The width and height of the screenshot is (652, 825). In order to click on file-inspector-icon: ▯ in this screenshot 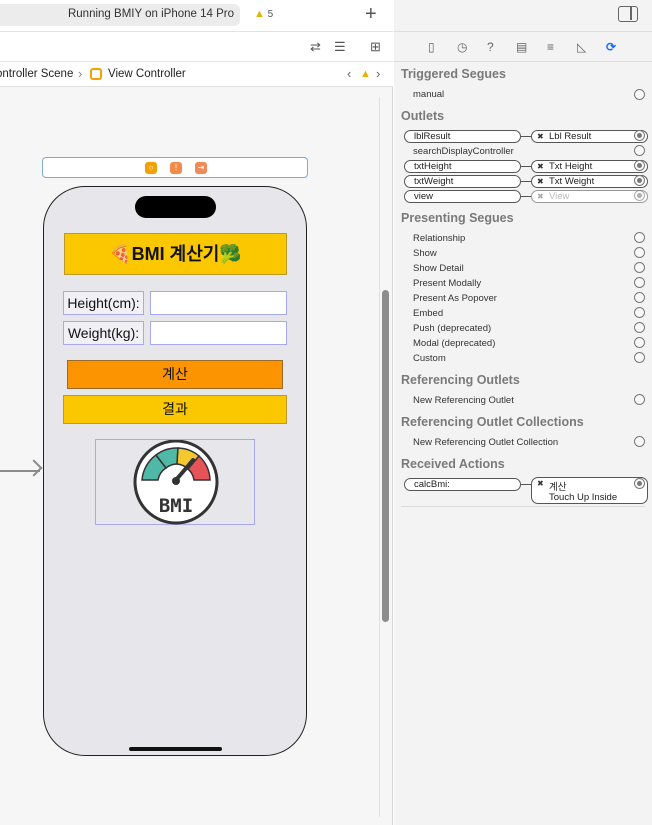, I will do `click(431, 47)`.